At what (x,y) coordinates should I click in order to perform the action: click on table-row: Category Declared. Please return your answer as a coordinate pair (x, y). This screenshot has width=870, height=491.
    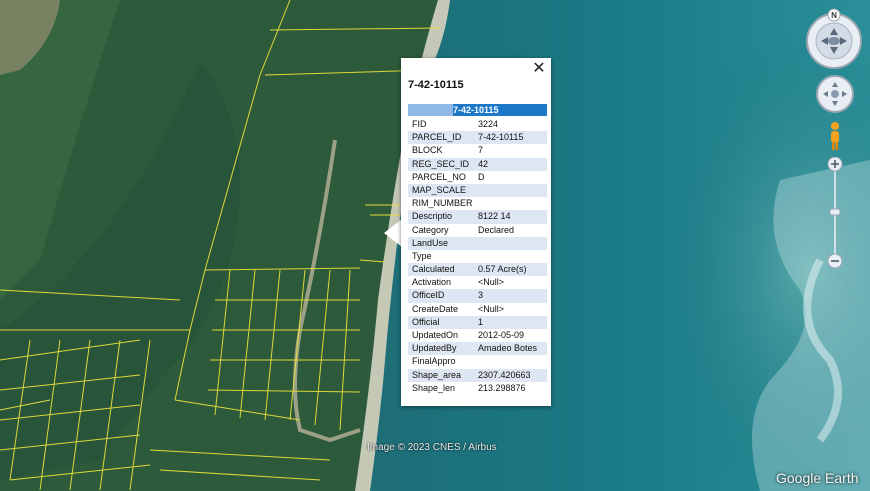
    Looking at the image, I should click on (477, 230).